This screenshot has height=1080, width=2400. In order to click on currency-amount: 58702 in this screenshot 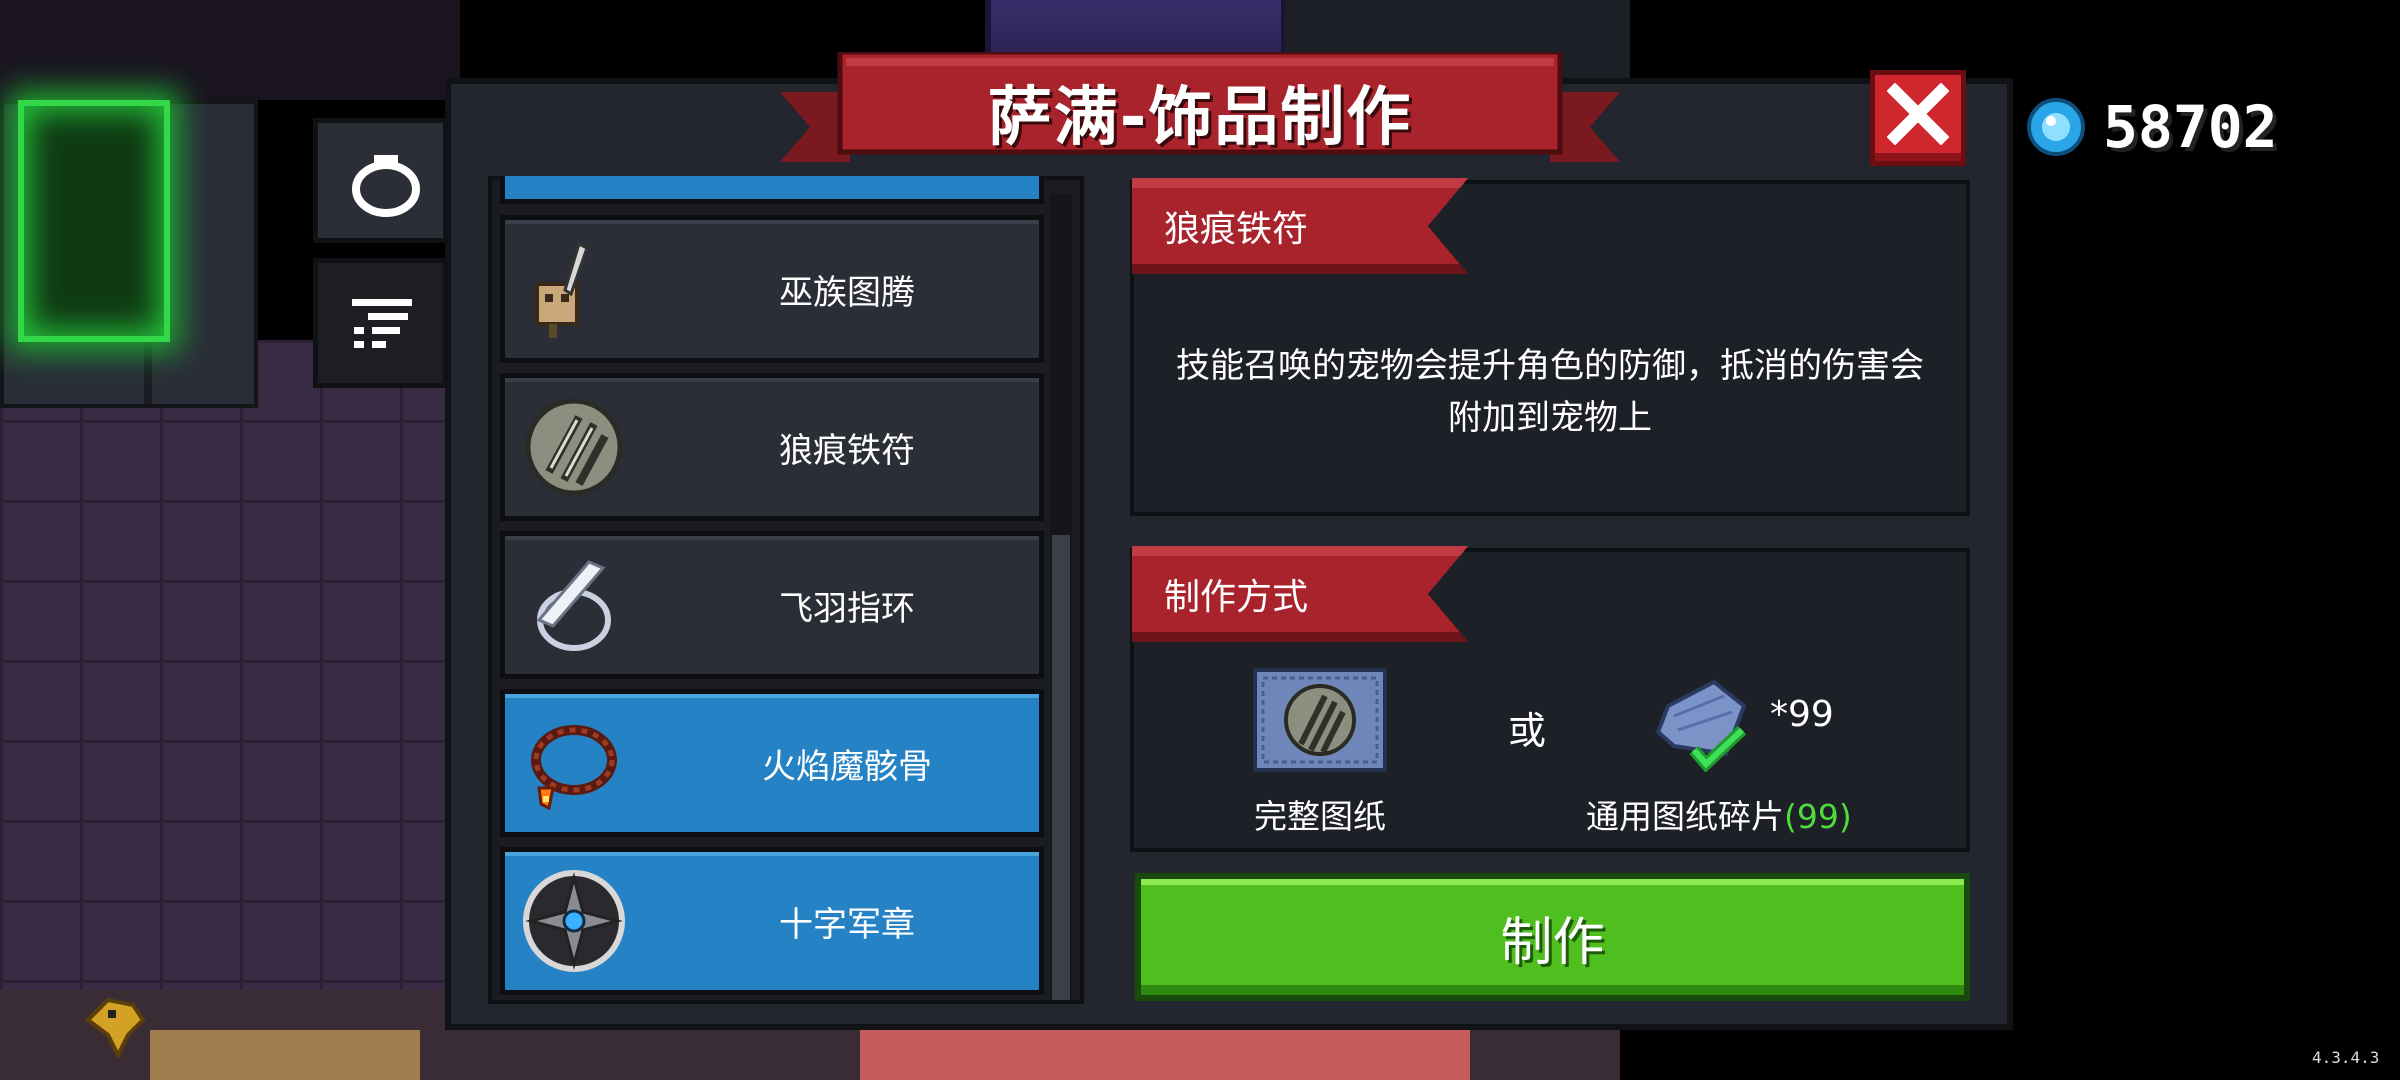, I will do `click(2190, 127)`.